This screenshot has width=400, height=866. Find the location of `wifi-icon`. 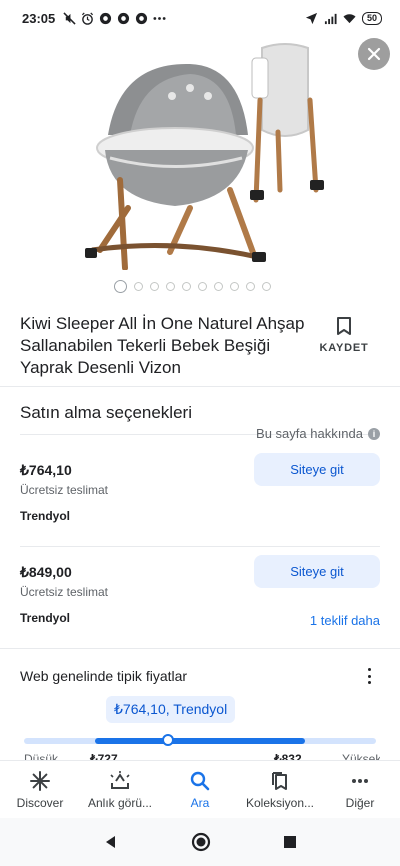

wifi-icon is located at coordinates (349, 18).